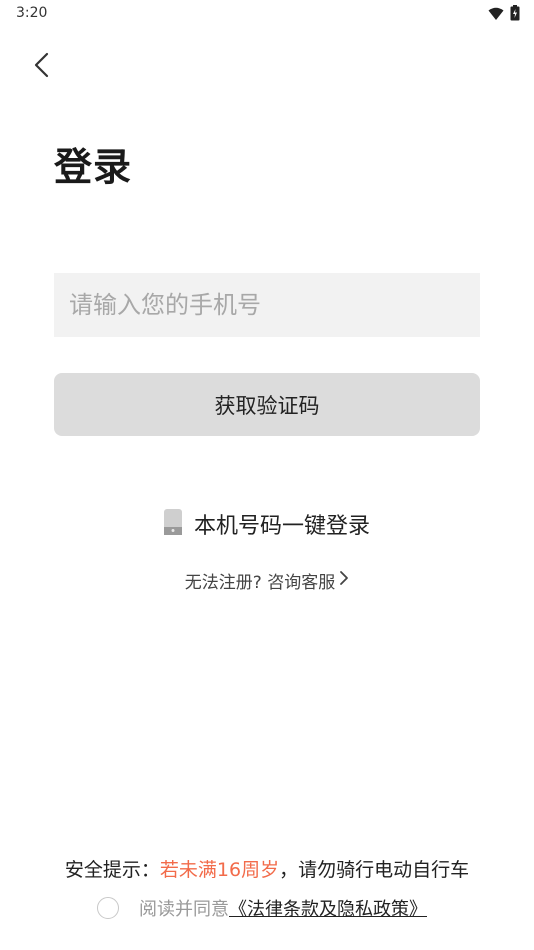 This screenshot has height=950, width=534. Describe the element at coordinates (260, 583) in the screenshot. I see `customer-service-label: 无法注册? 咨询客服` at that location.